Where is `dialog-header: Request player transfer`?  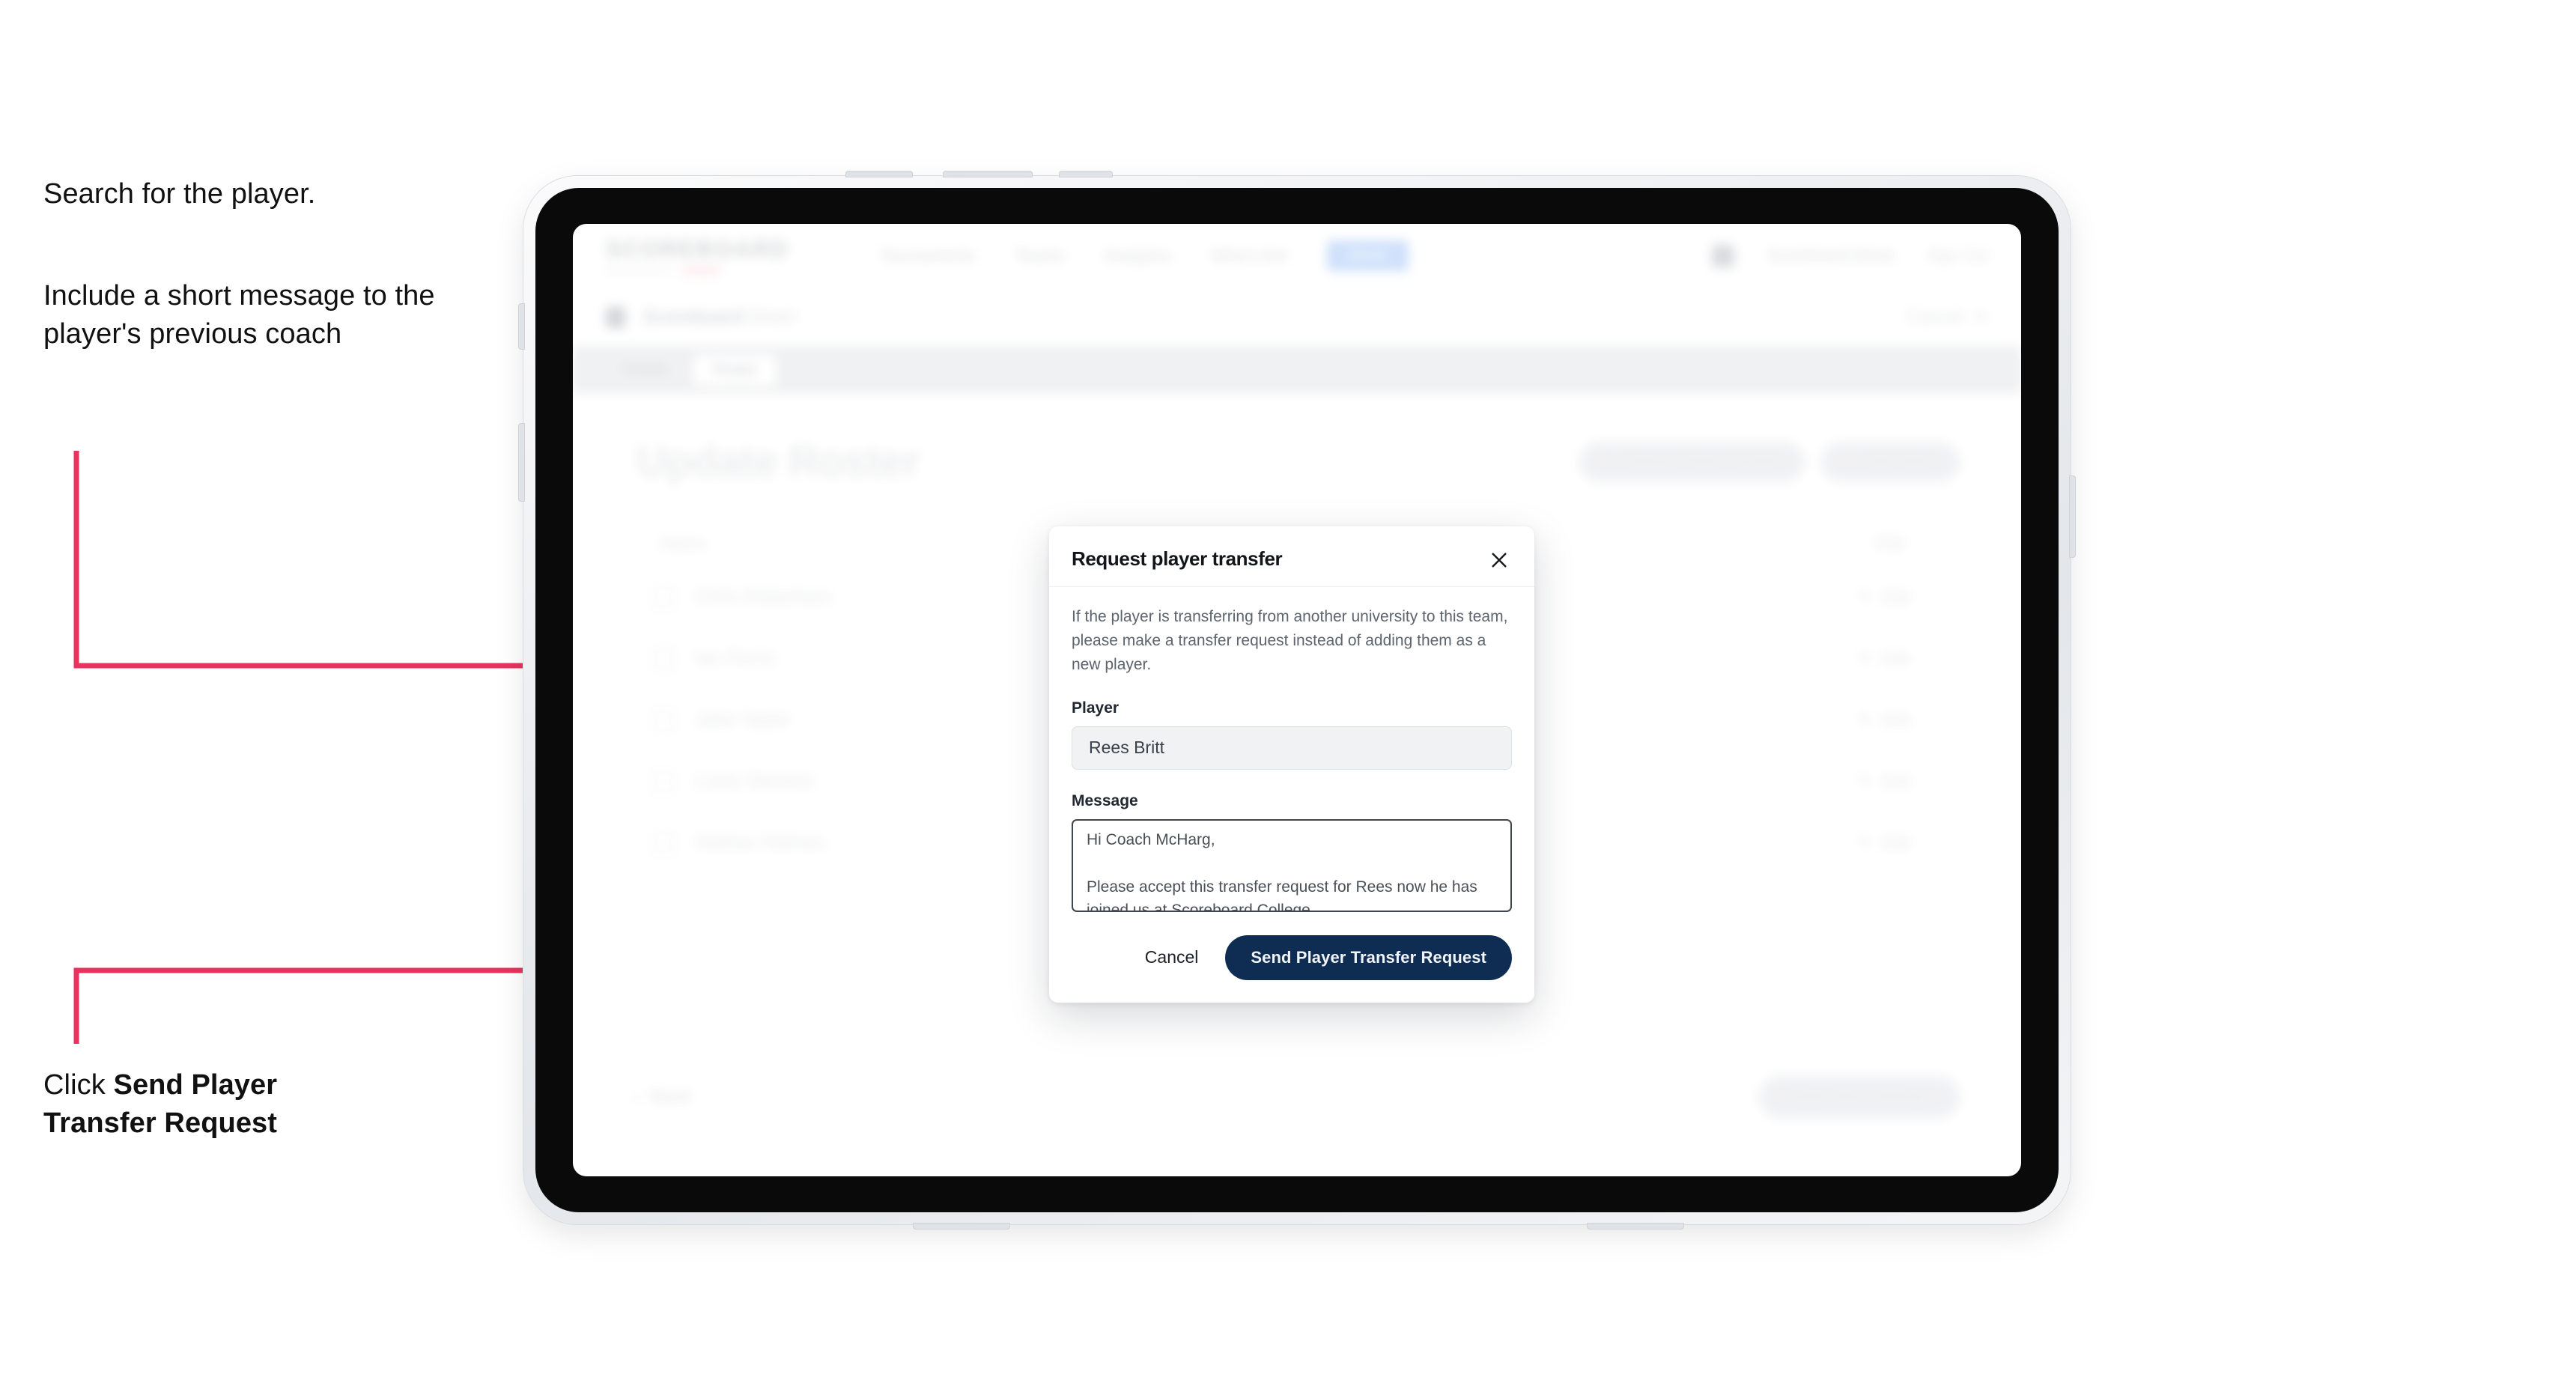
dialog-header: Request player transfer is located at coordinates (1291, 557).